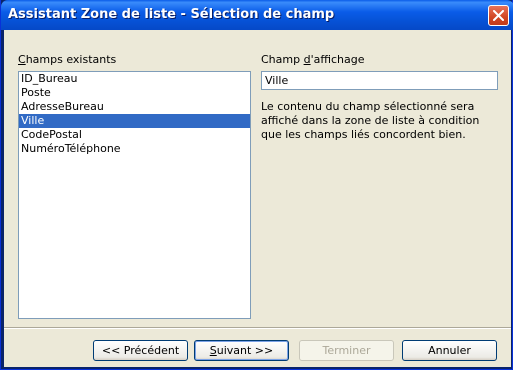  What do you see at coordinates (449, 350) in the screenshot?
I see `cancel-button: Annuler` at bounding box center [449, 350].